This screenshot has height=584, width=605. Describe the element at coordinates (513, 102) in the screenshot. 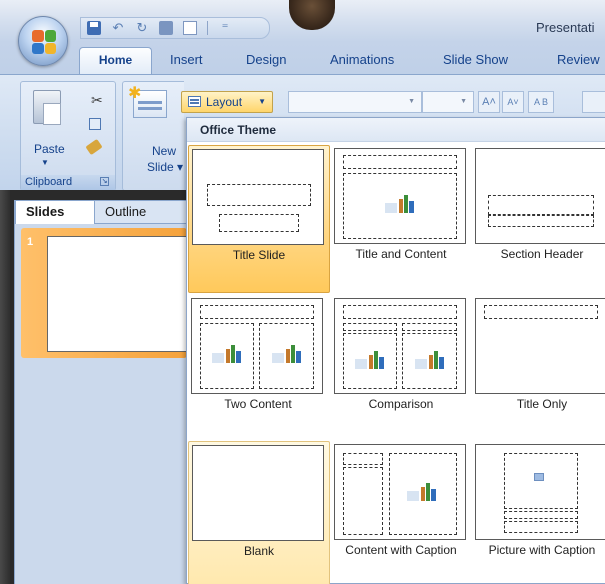

I see `shrink-font-button: A˅` at that location.